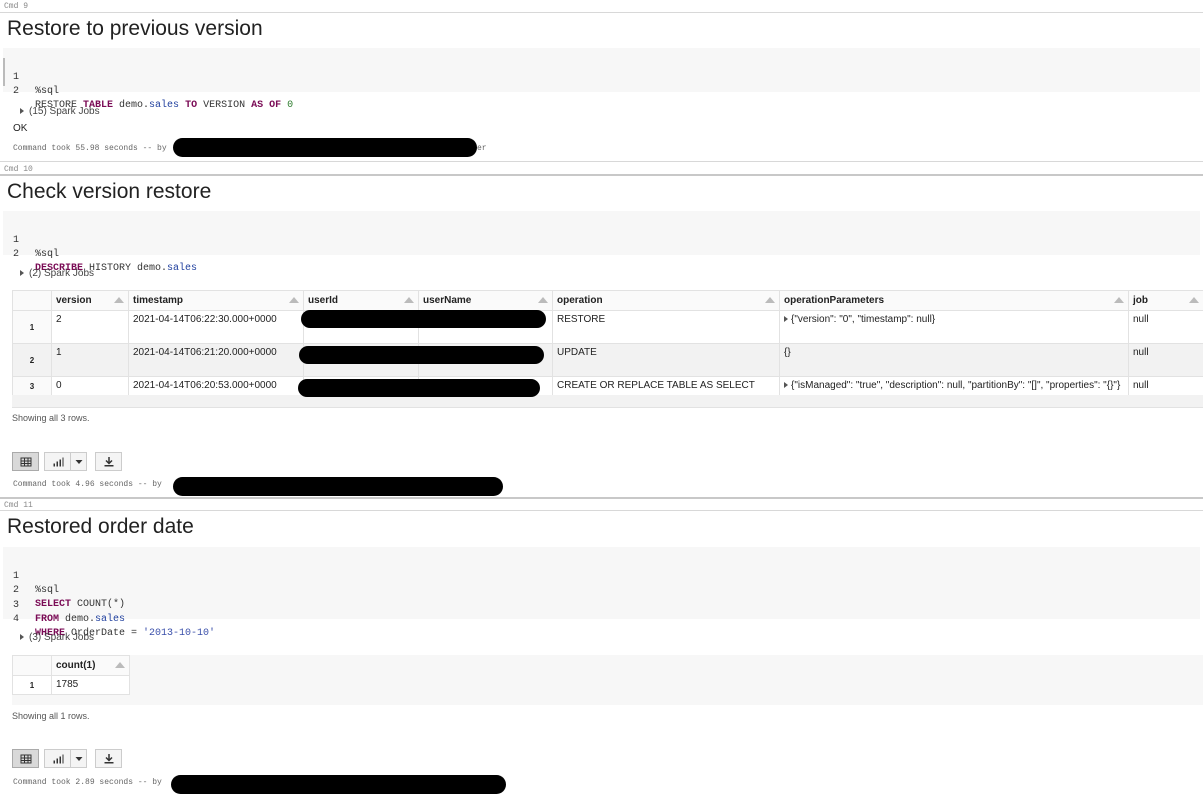  Describe the element at coordinates (90, 665) in the screenshot. I see `column-header-count: count(1)` at that location.